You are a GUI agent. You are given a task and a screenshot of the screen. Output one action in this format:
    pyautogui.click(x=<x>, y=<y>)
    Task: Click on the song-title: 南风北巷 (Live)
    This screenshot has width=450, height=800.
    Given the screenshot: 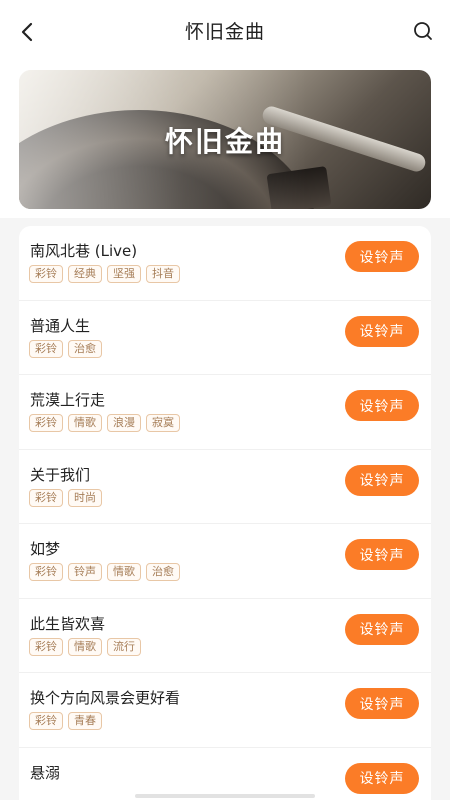 What is the action you would take?
    pyautogui.click(x=84, y=251)
    